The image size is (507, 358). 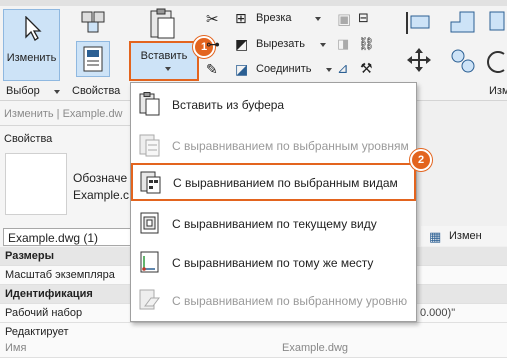 I want to click on properties-button, so click(x=93, y=59).